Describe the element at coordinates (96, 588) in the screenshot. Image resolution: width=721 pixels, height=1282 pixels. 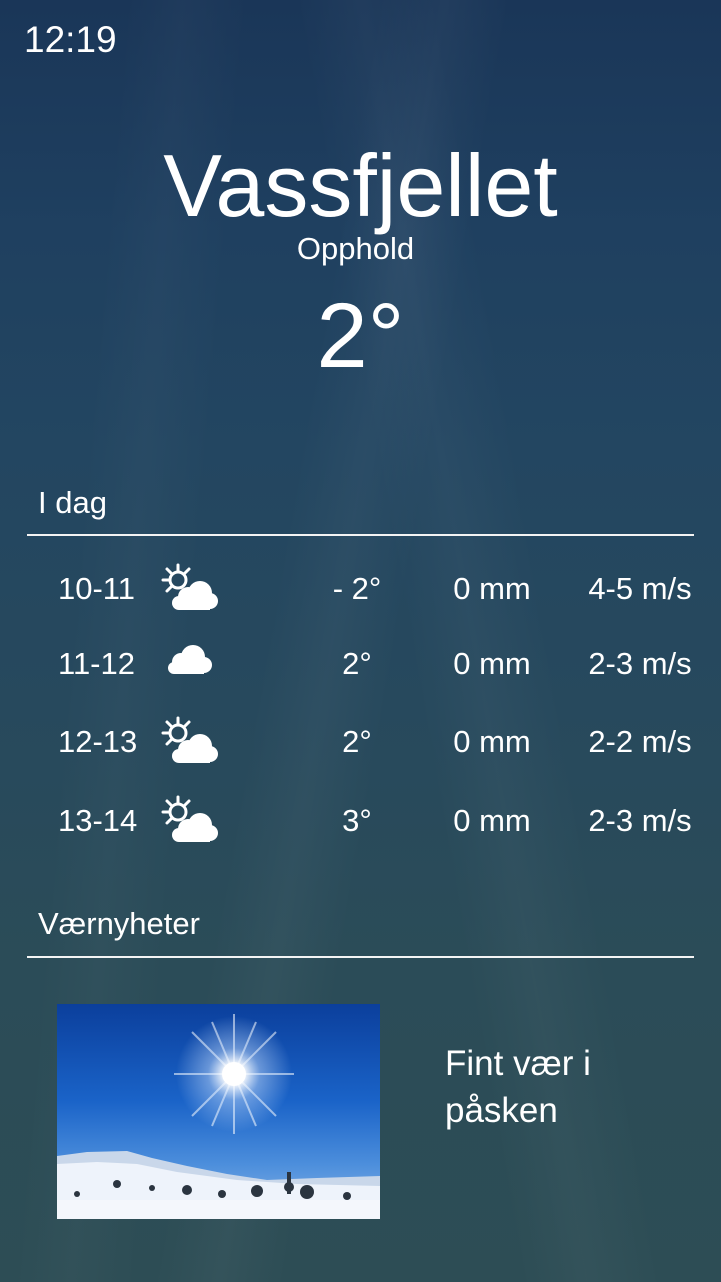
I see `forecast-time: 10-11` at that location.